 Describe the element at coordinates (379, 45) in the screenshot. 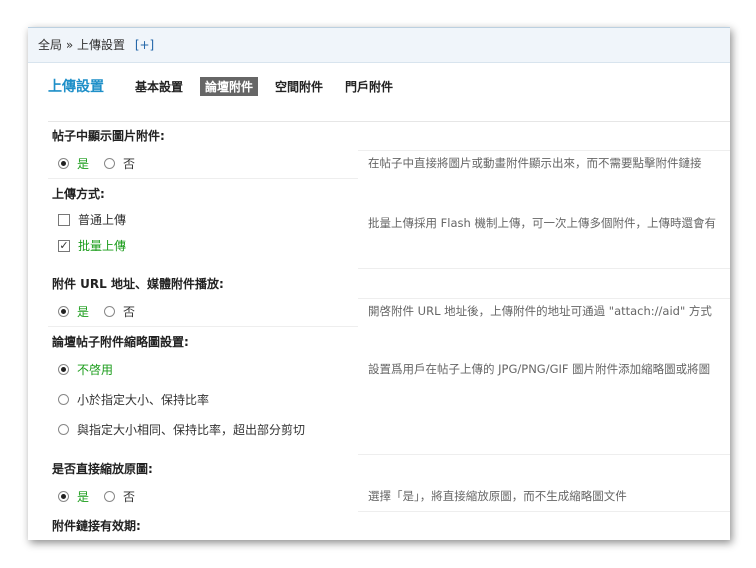

I see `breadcrumb: 全局 » 上傳設置 [+]` at that location.